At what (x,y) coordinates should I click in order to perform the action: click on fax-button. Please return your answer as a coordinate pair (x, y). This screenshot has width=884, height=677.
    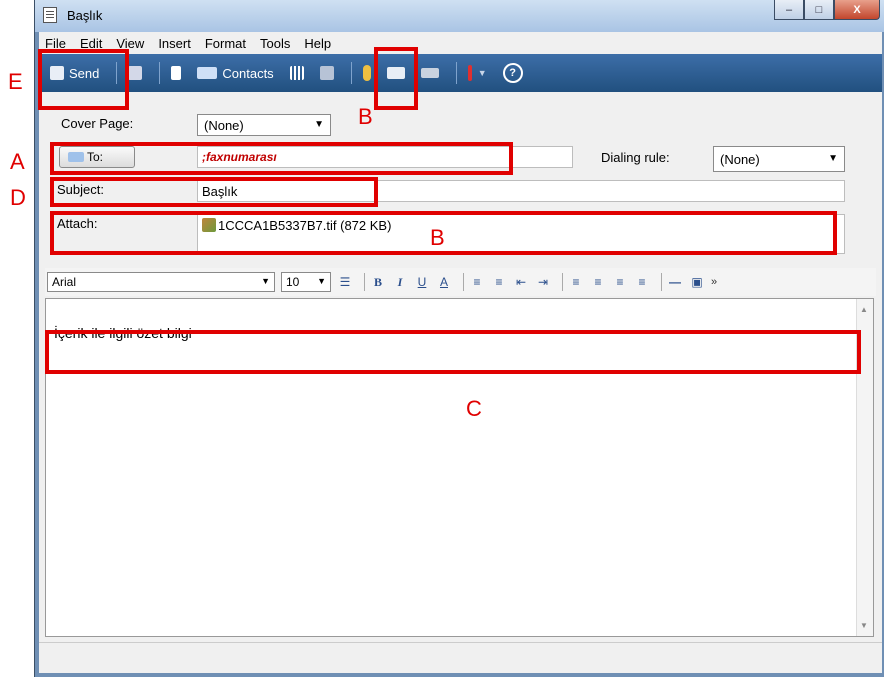
    Looking at the image, I should click on (430, 73).